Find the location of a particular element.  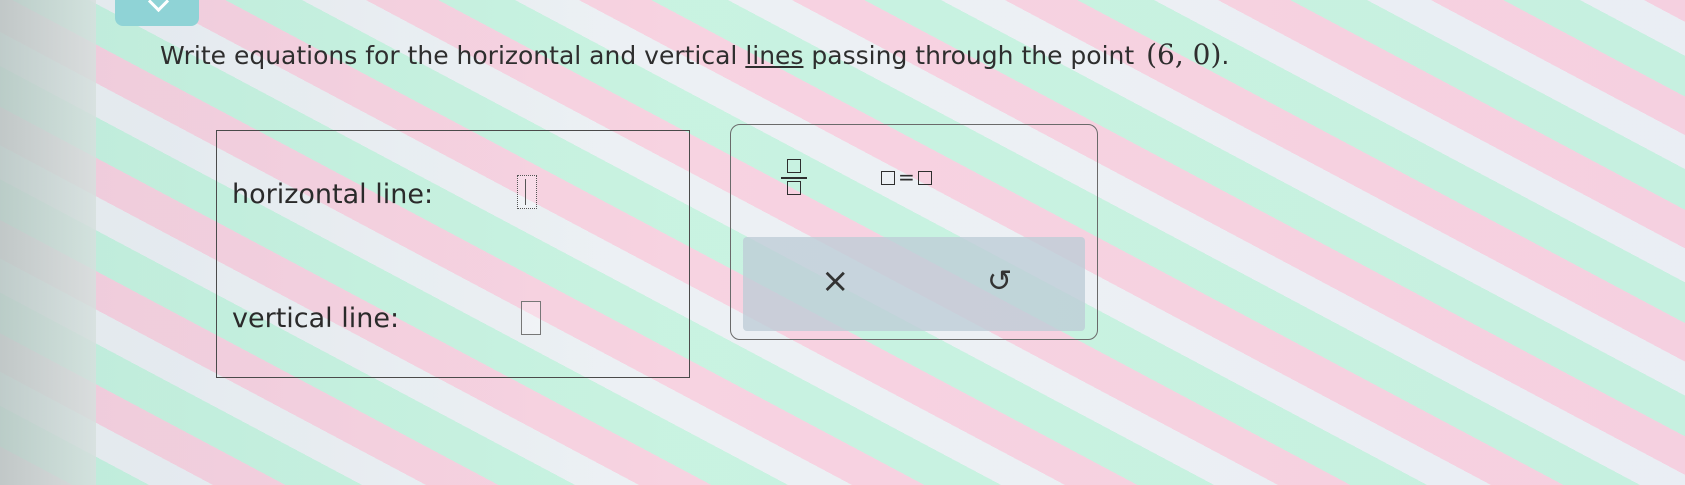

action-bar: × ↺ is located at coordinates (914, 284).